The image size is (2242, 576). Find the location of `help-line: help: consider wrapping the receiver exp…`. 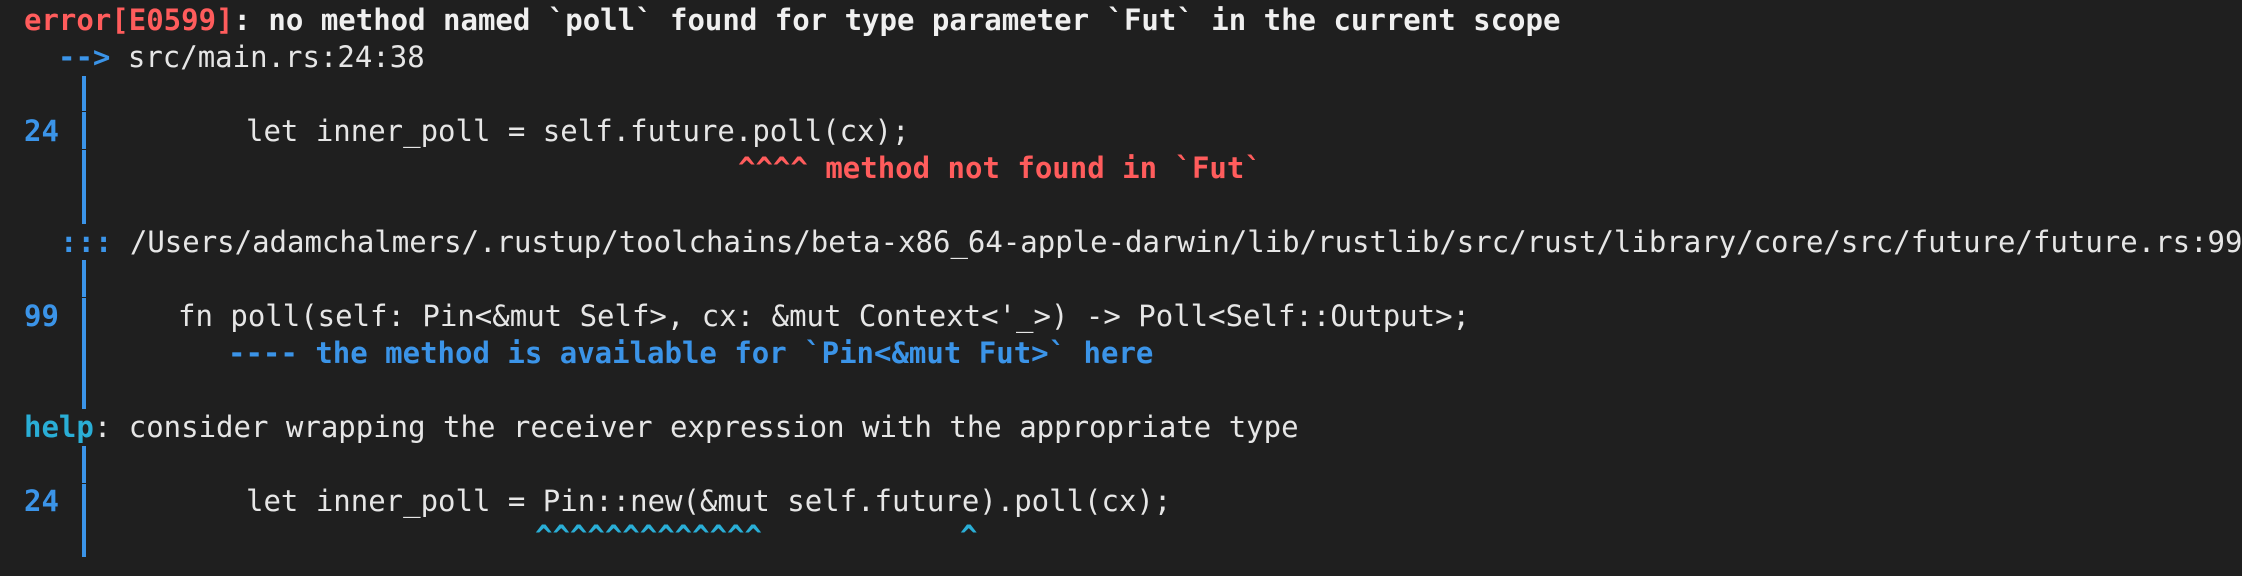

help-line: help: consider wrapping the receiver exp… is located at coordinates (661, 427).